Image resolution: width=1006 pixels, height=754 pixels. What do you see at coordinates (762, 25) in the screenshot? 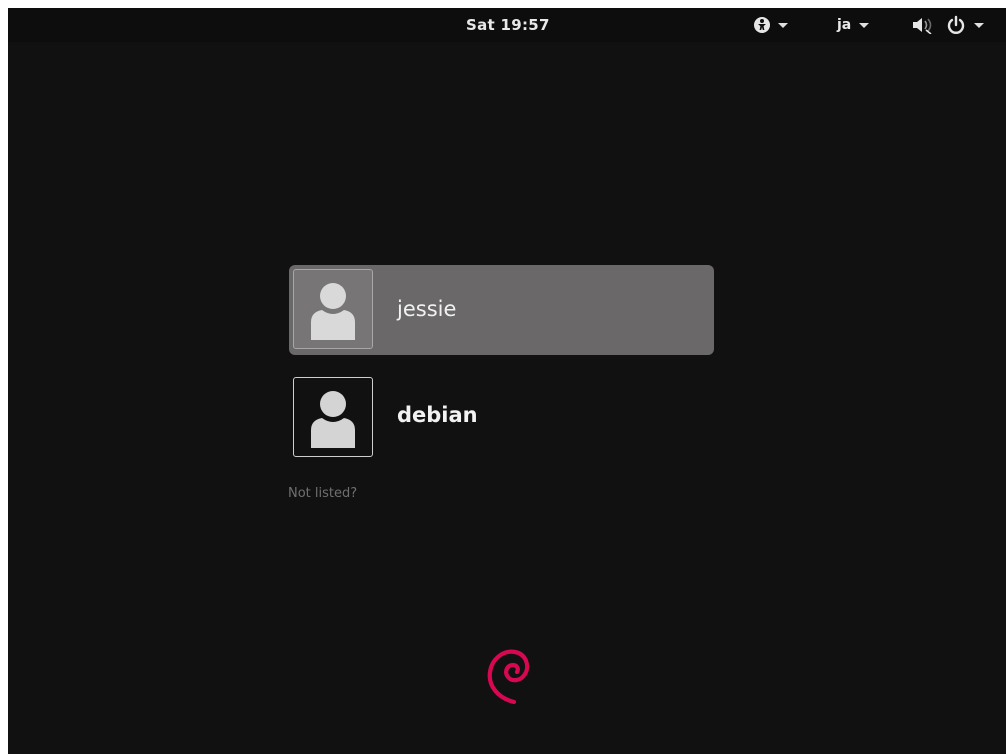
I see `accessibility-icon` at bounding box center [762, 25].